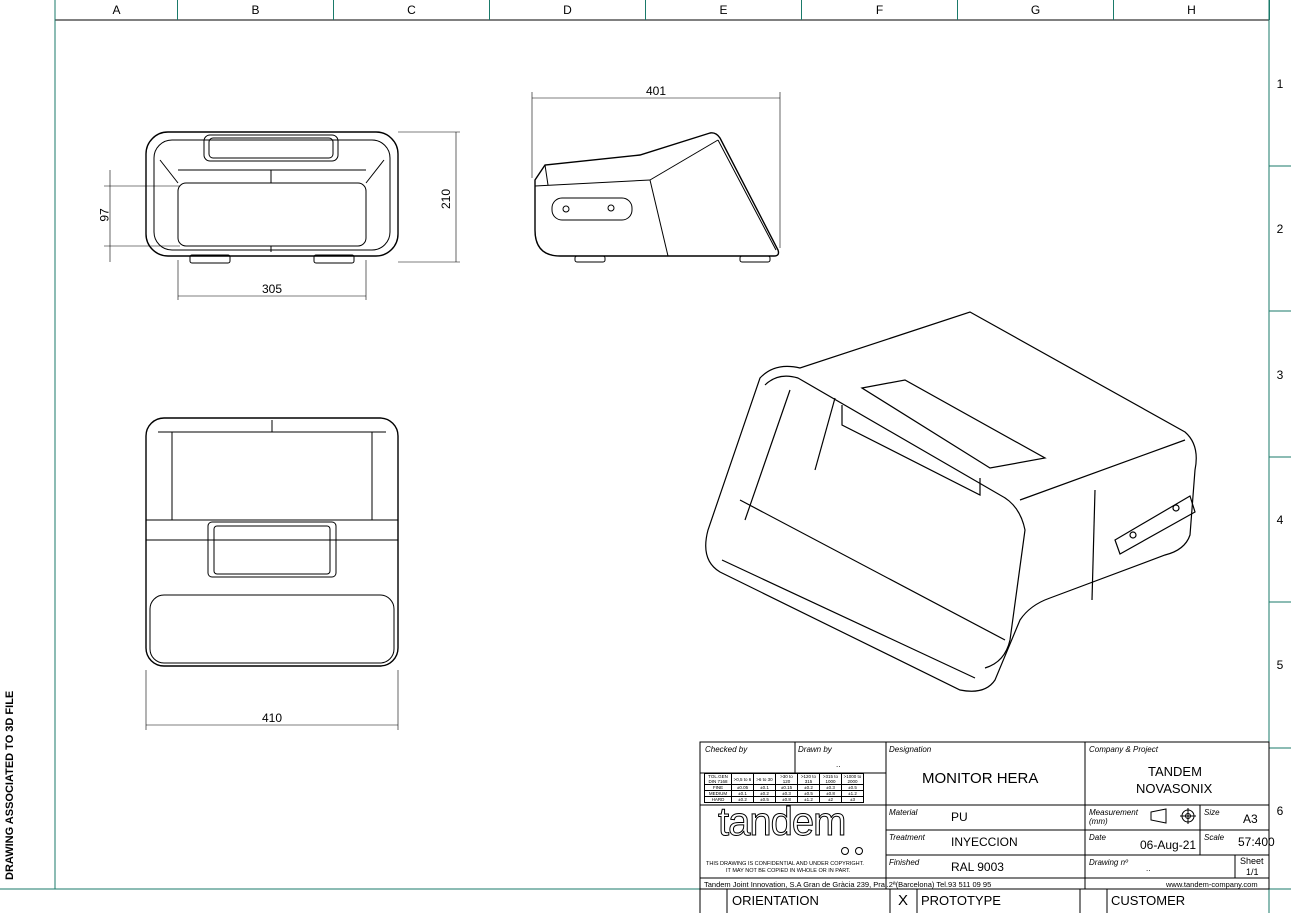  I want to click on tol-header: >120 to 315, so click(808, 779).